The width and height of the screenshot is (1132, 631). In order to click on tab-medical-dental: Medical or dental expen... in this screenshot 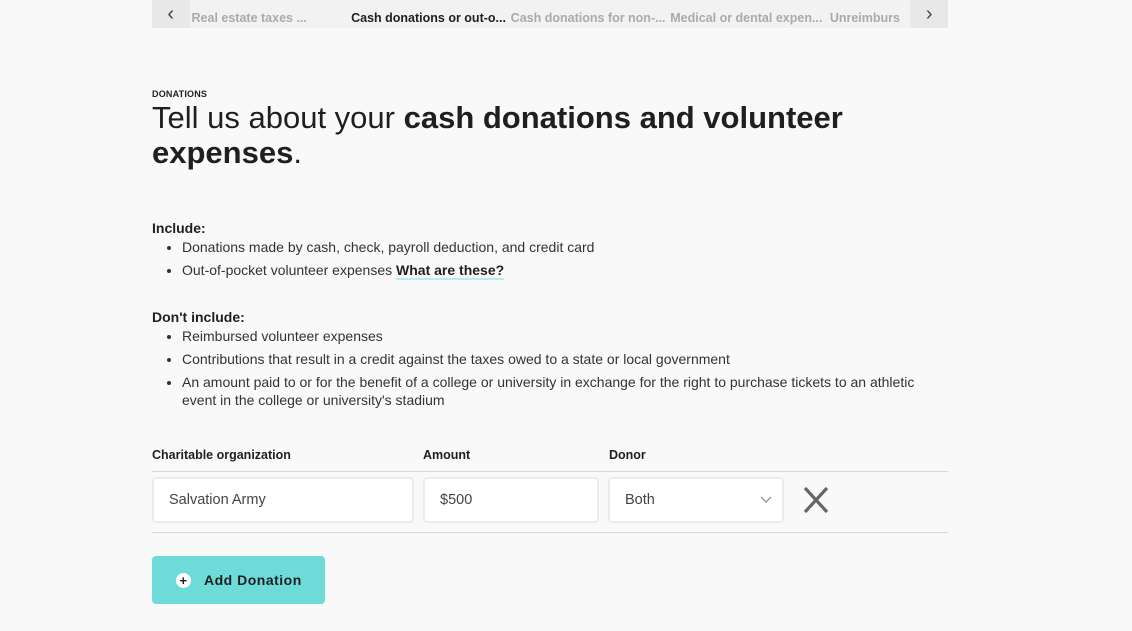, I will do `click(748, 18)`.